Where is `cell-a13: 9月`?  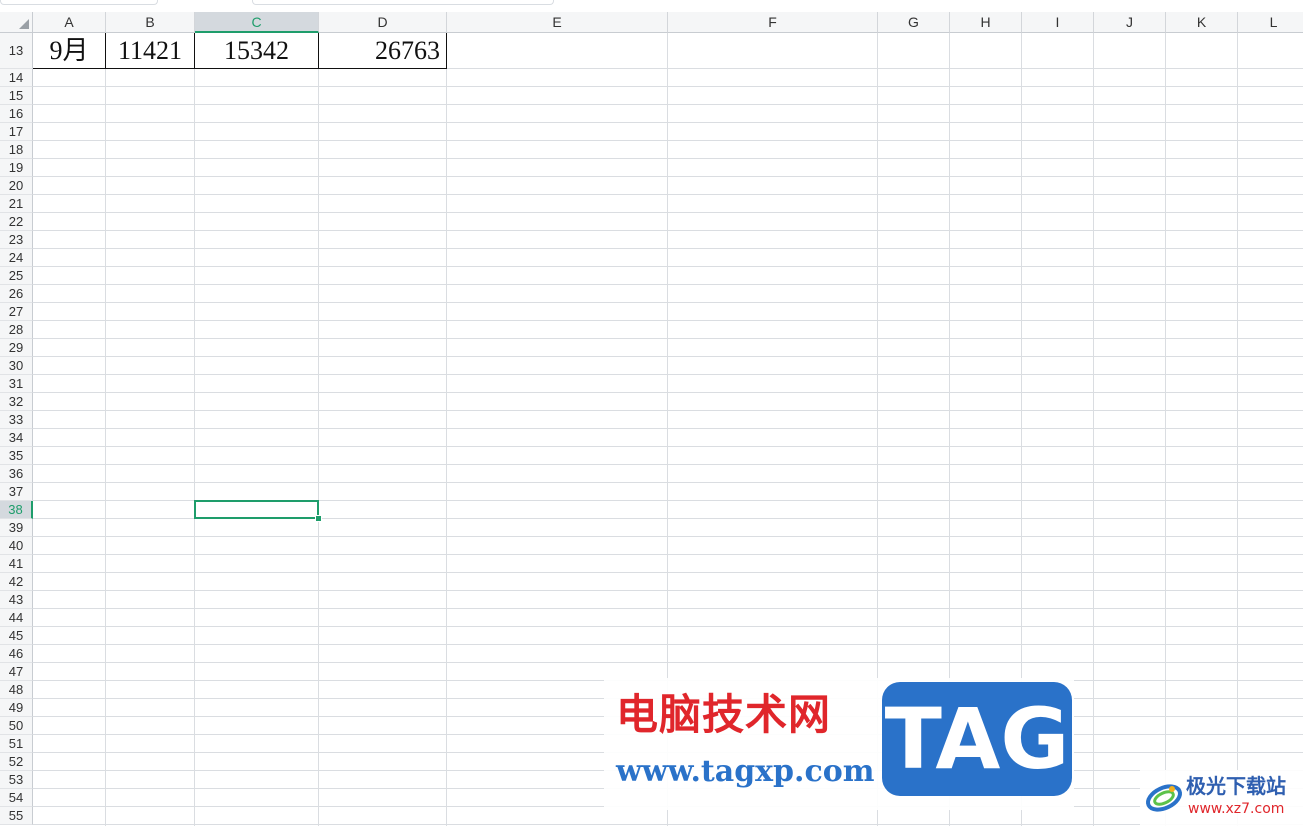 cell-a13: 9月 is located at coordinates (69, 50).